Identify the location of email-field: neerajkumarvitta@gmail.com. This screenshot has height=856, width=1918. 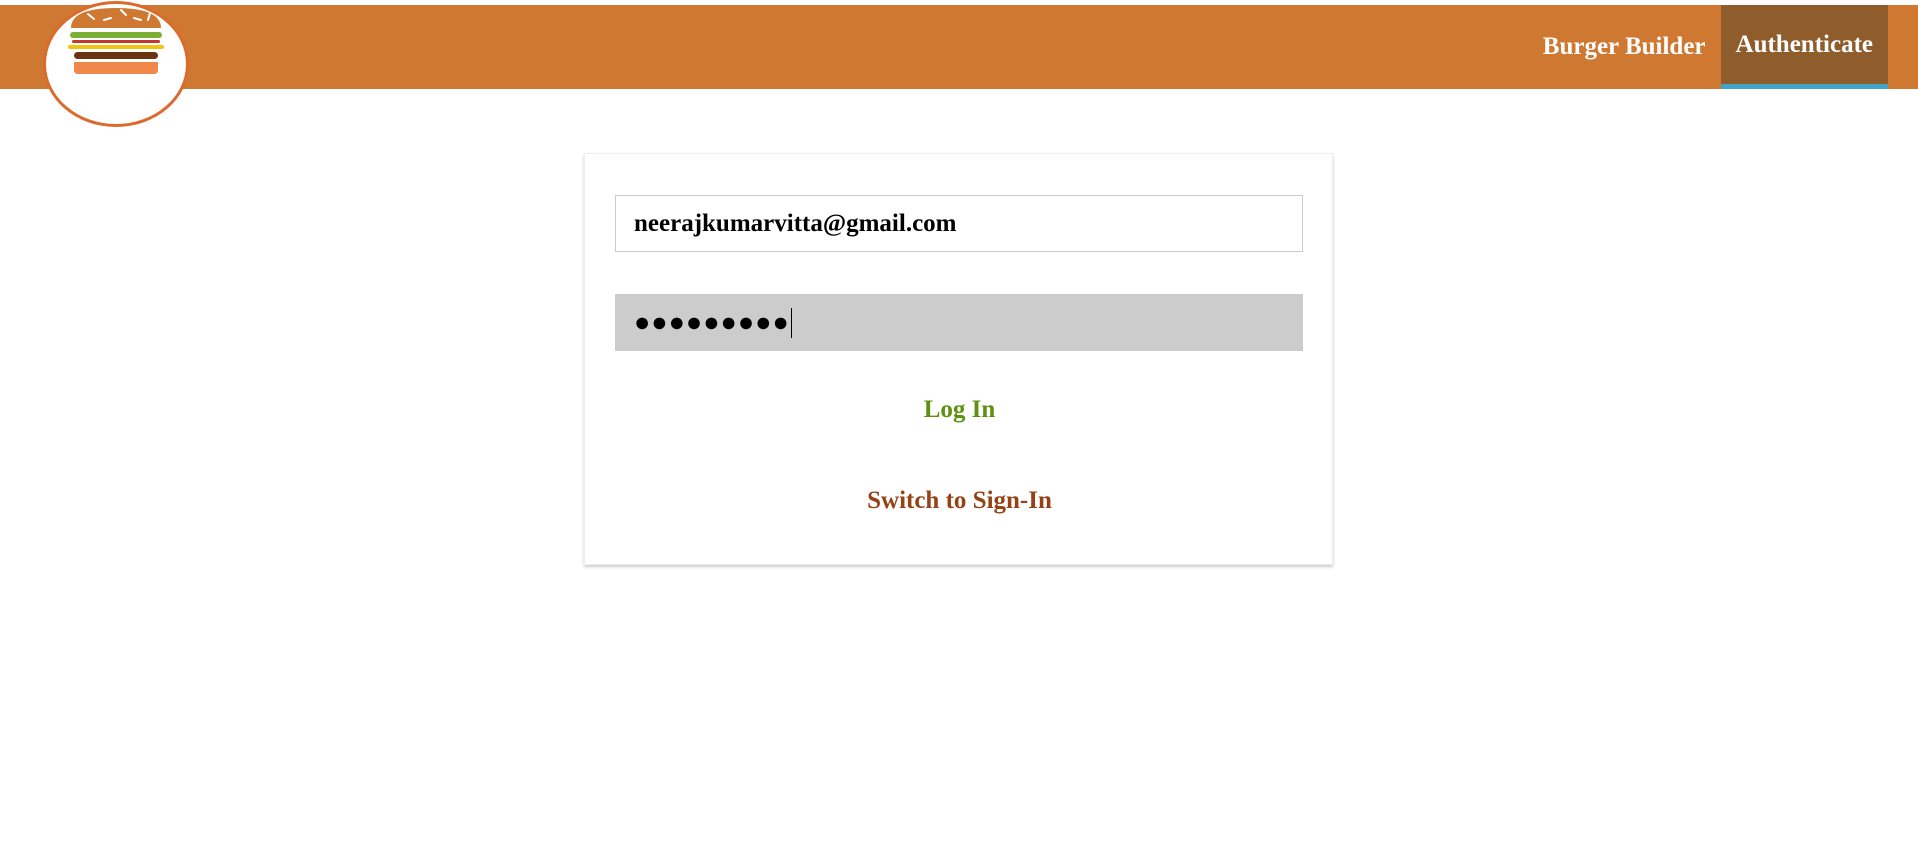
(959, 223).